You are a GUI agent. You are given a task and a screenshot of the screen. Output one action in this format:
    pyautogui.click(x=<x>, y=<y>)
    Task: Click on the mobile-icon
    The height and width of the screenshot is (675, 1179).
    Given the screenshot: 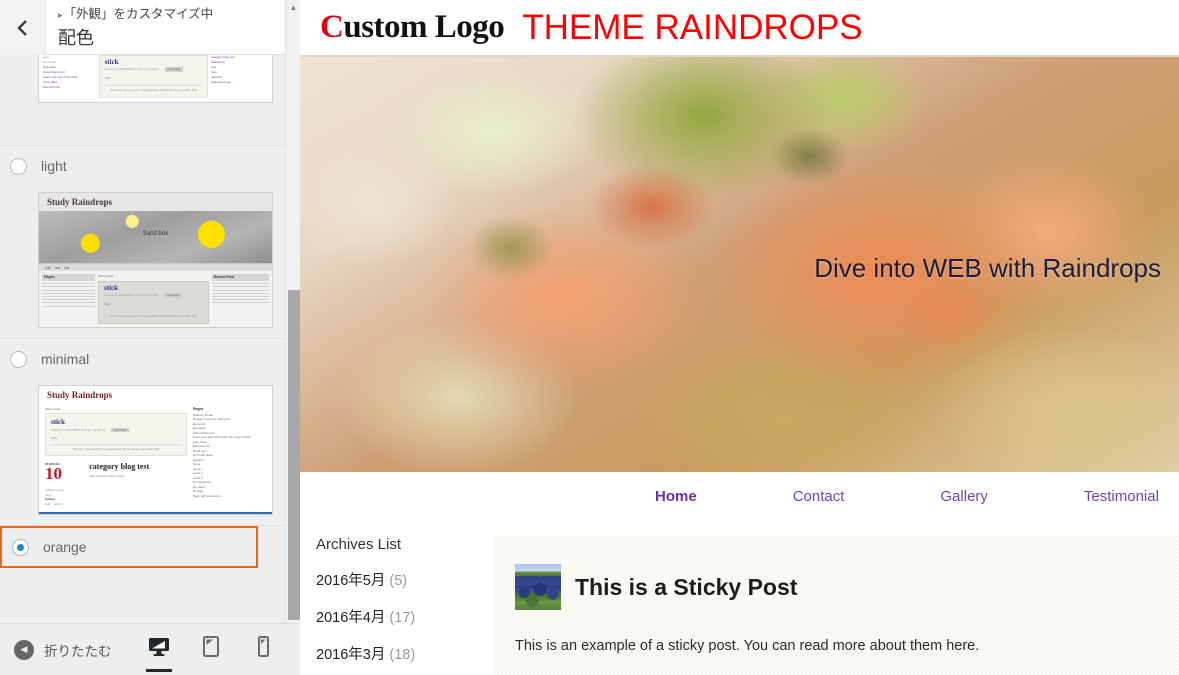 What is the action you would take?
    pyautogui.click(x=263, y=649)
    